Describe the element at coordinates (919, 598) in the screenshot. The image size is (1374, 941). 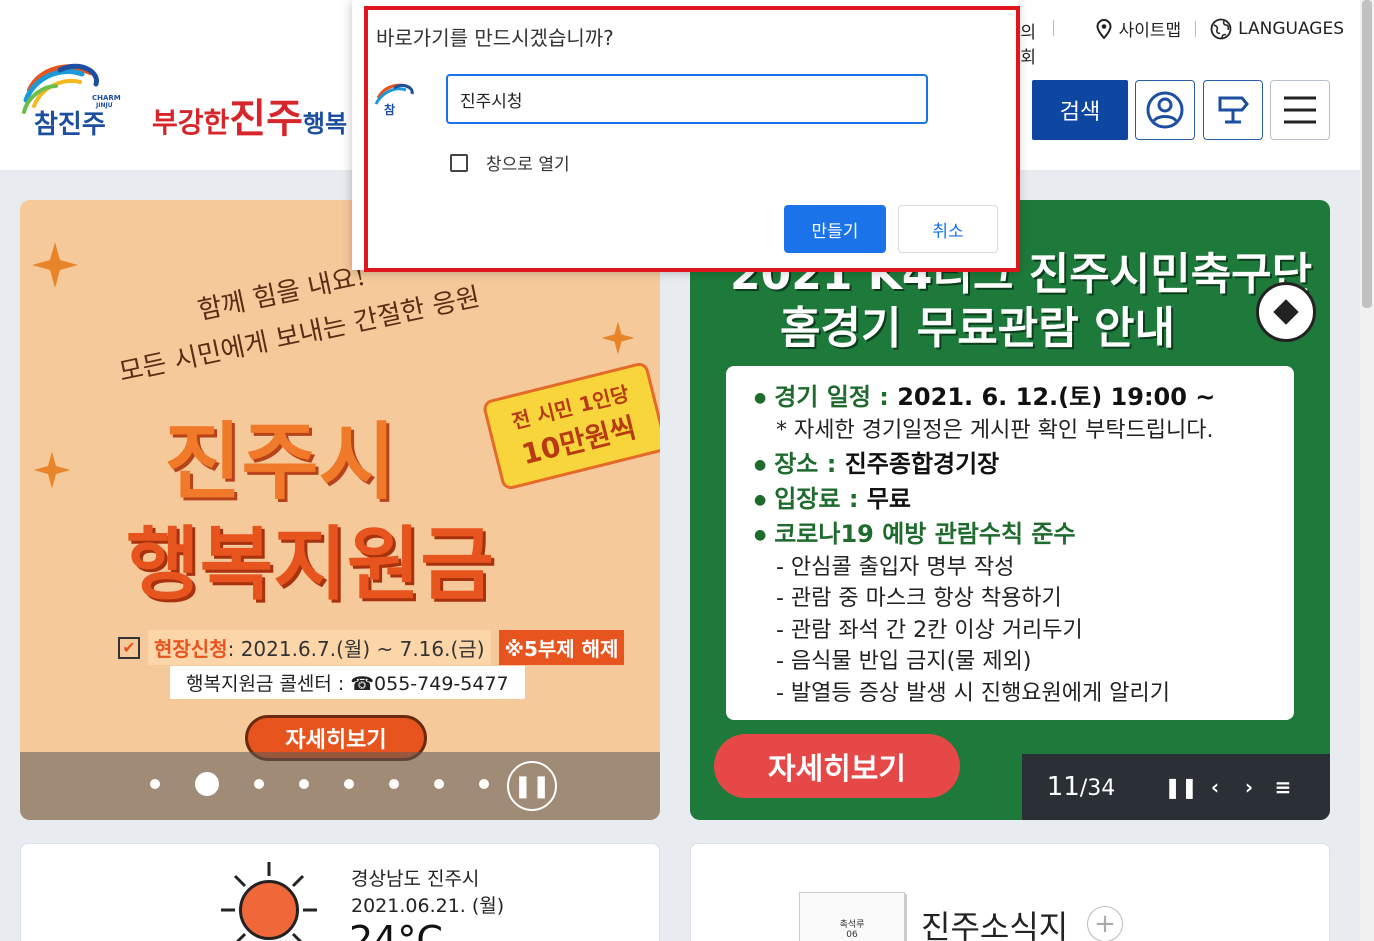
I see `rule-item: - 관람 중 마스크 항상 착용하기` at that location.